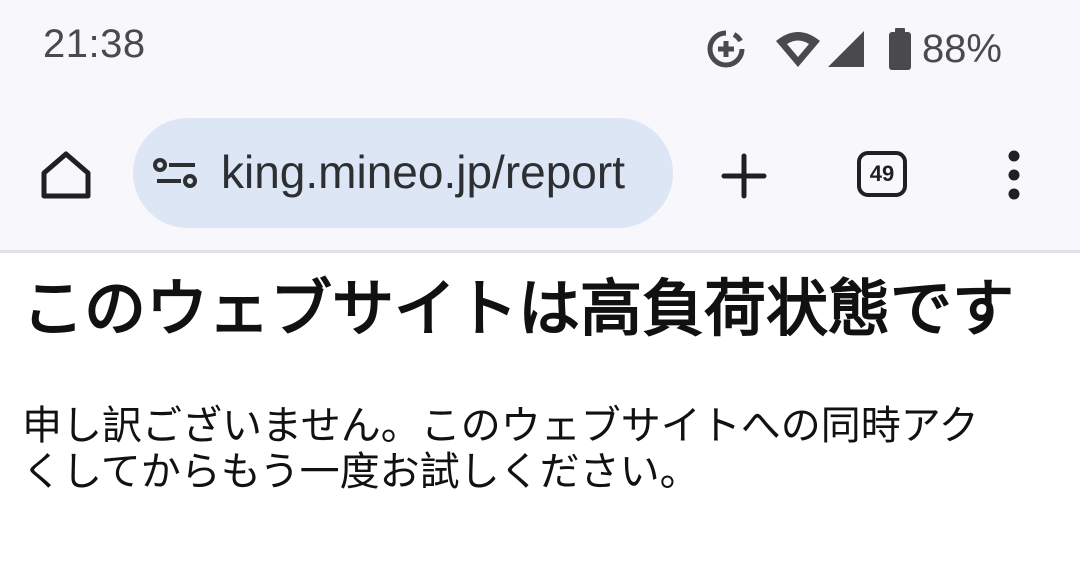  What do you see at coordinates (846, 49) in the screenshot?
I see `cell-signal-icon` at bounding box center [846, 49].